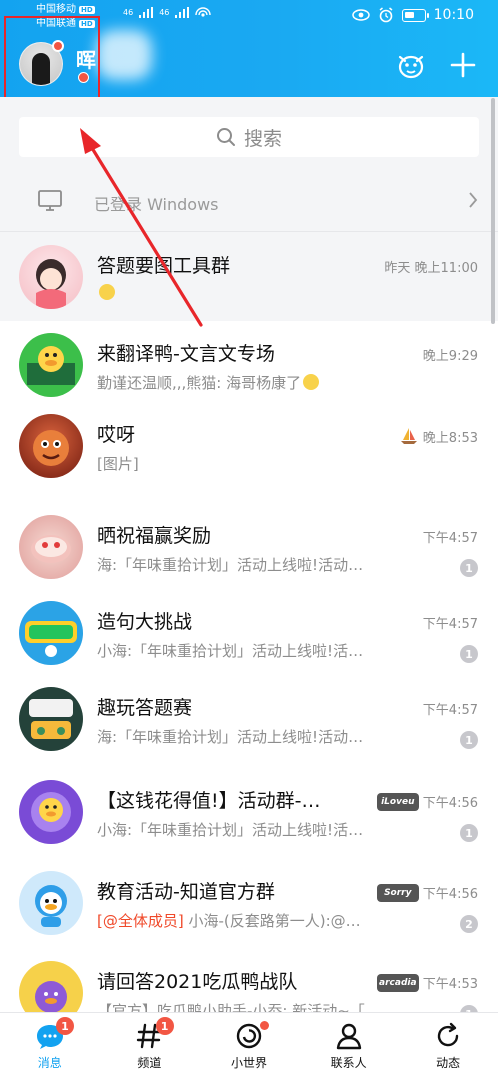 Image resolution: width=498 pixels, height=1080 pixels. What do you see at coordinates (469, 654) in the screenshot?
I see `unread-badge-4: 1` at bounding box center [469, 654].